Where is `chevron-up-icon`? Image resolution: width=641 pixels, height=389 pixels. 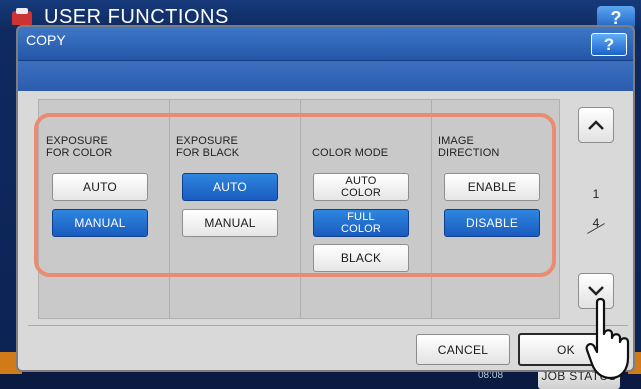 chevron-up-icon is located at coordinates (596, 125).